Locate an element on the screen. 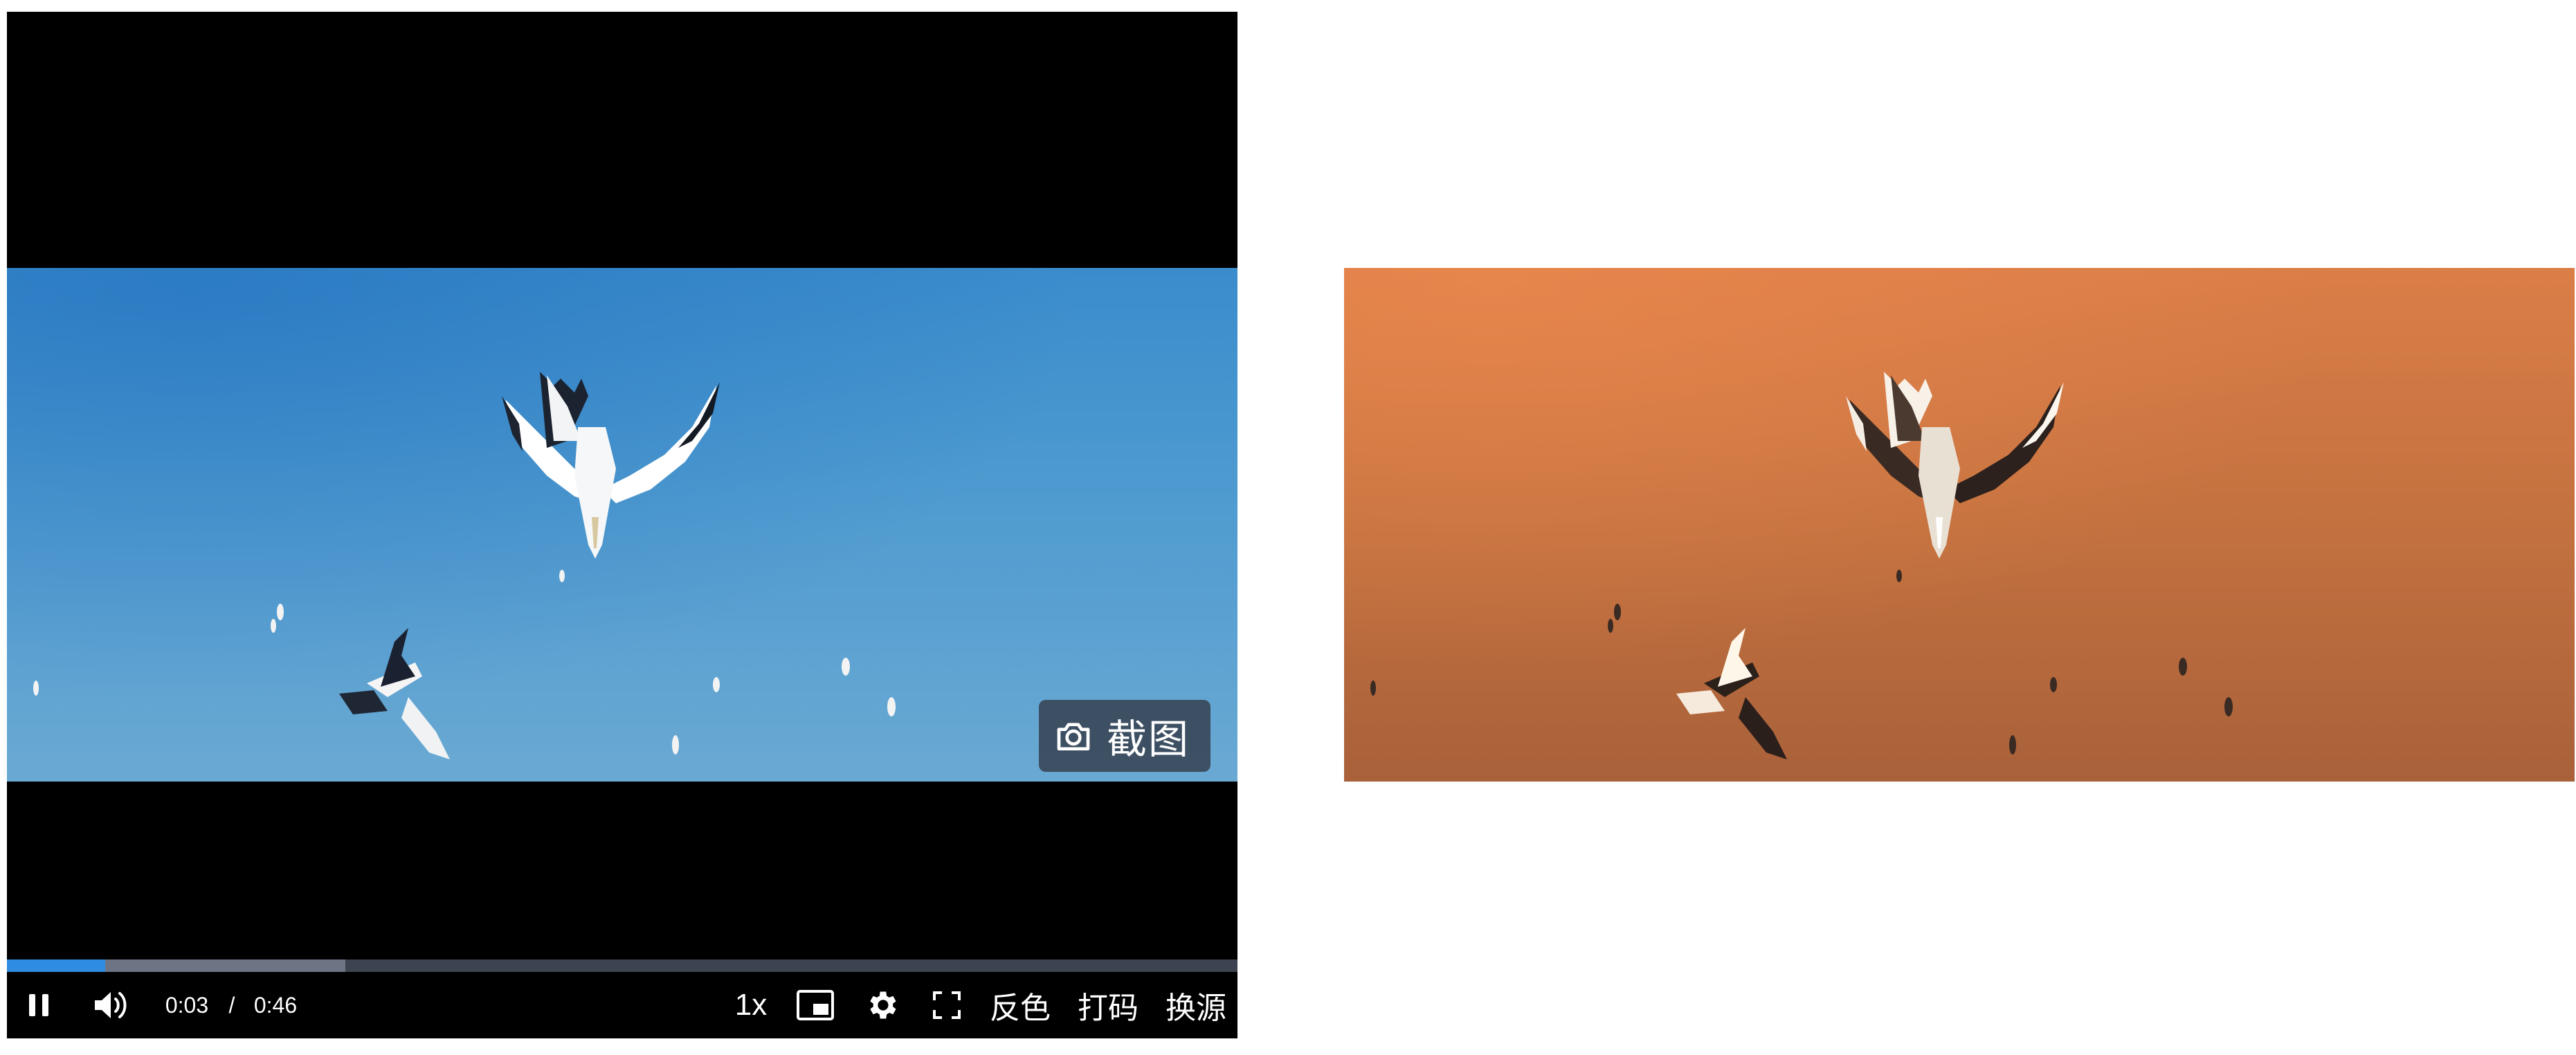  control-bar: 0:03 / 0:46 1x 反色 打码 换源 is located at coordinates (622, 1005).